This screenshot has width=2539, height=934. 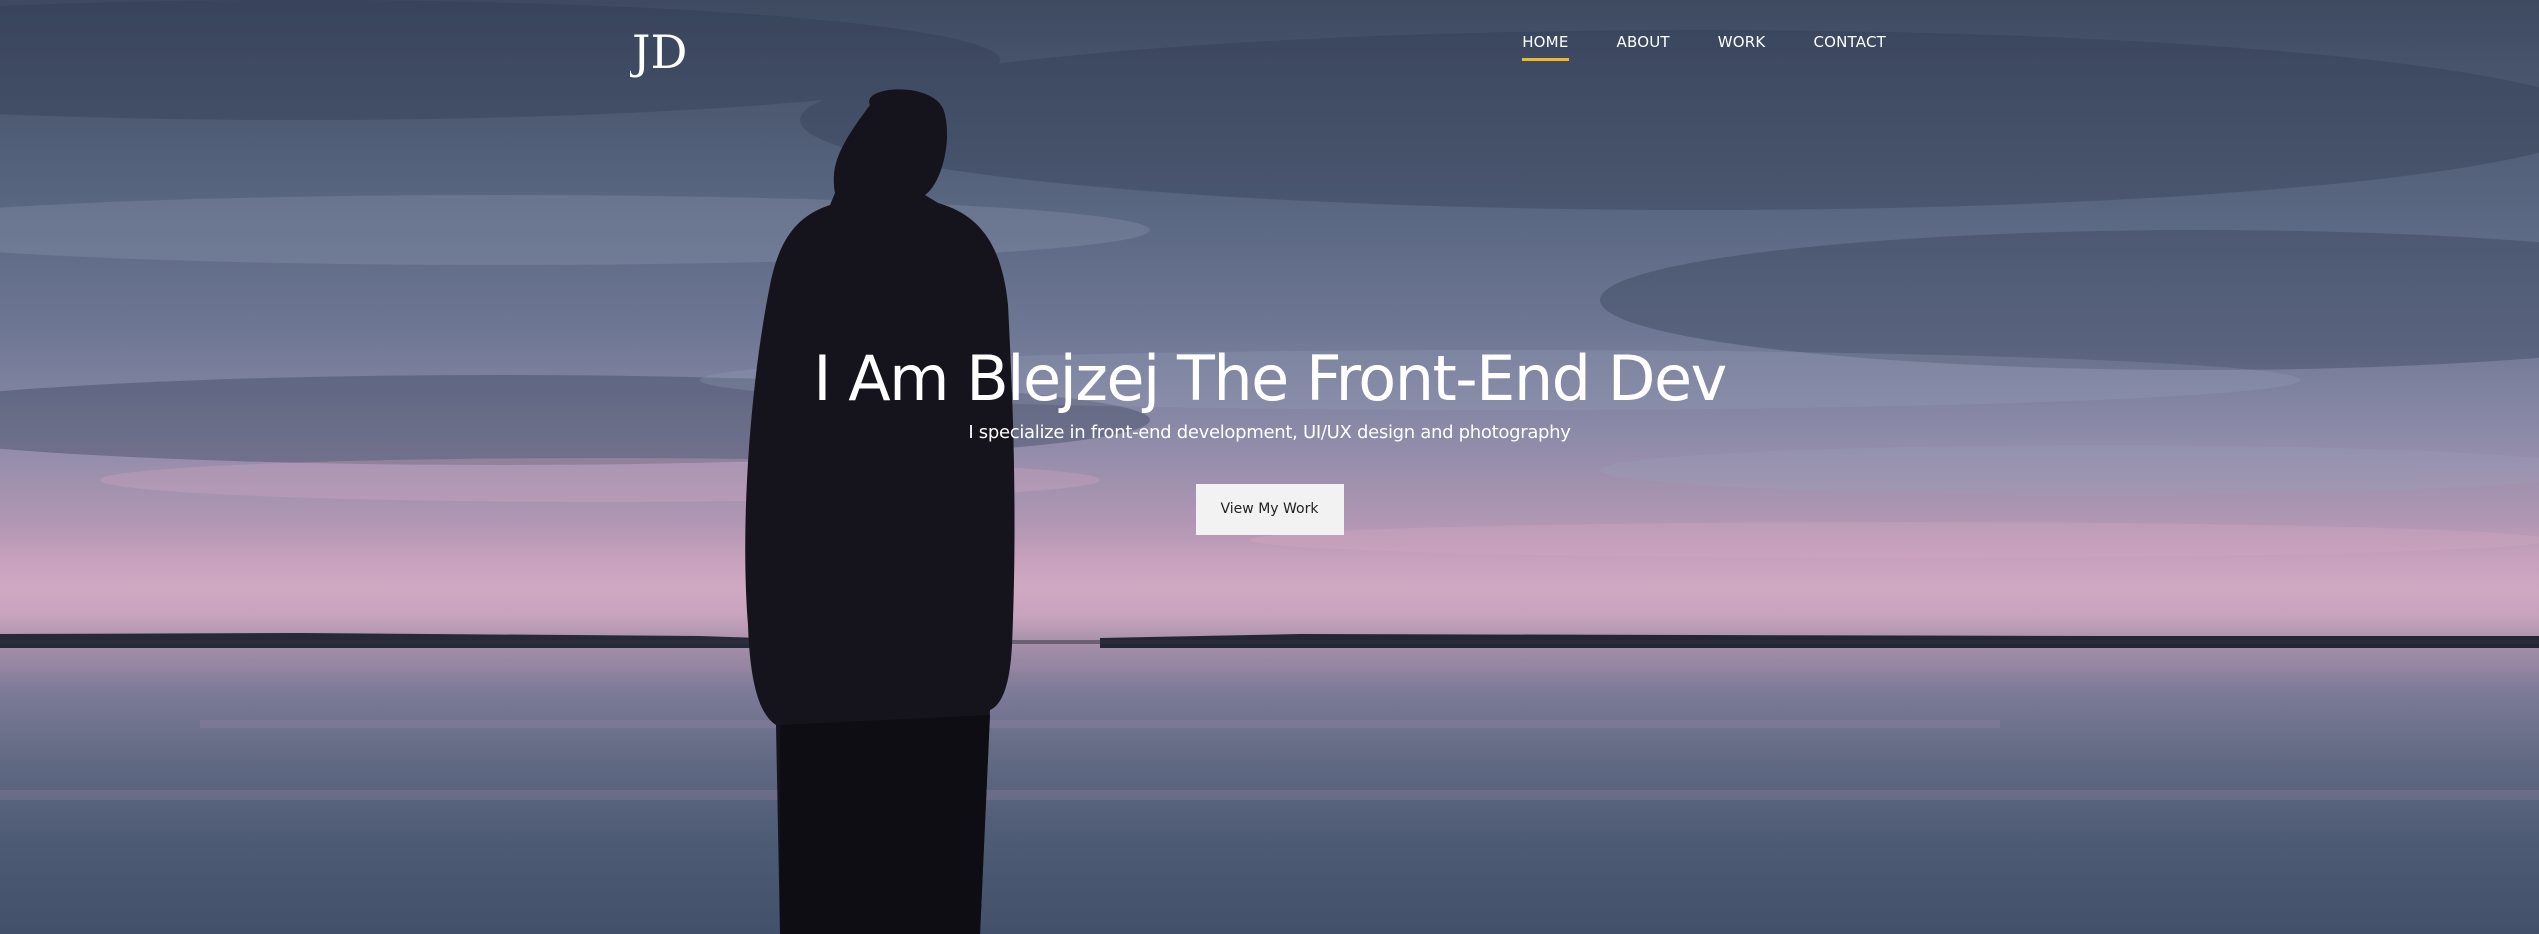 I want to click on view-my-work-button: View My Work, so click(x=1269, y=509).